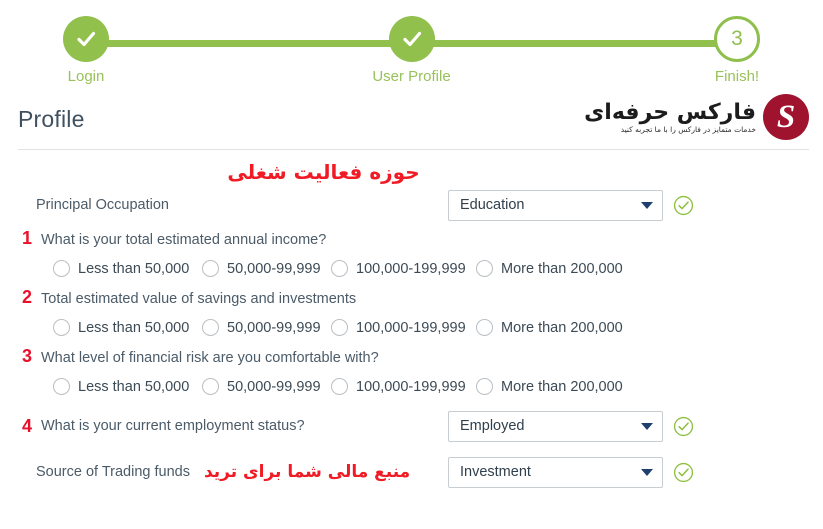 Image resolution: width=823 pixels, height=529 pixels. I want to click on question-2-option-2: 100,000-199,999, so click(403, 327).